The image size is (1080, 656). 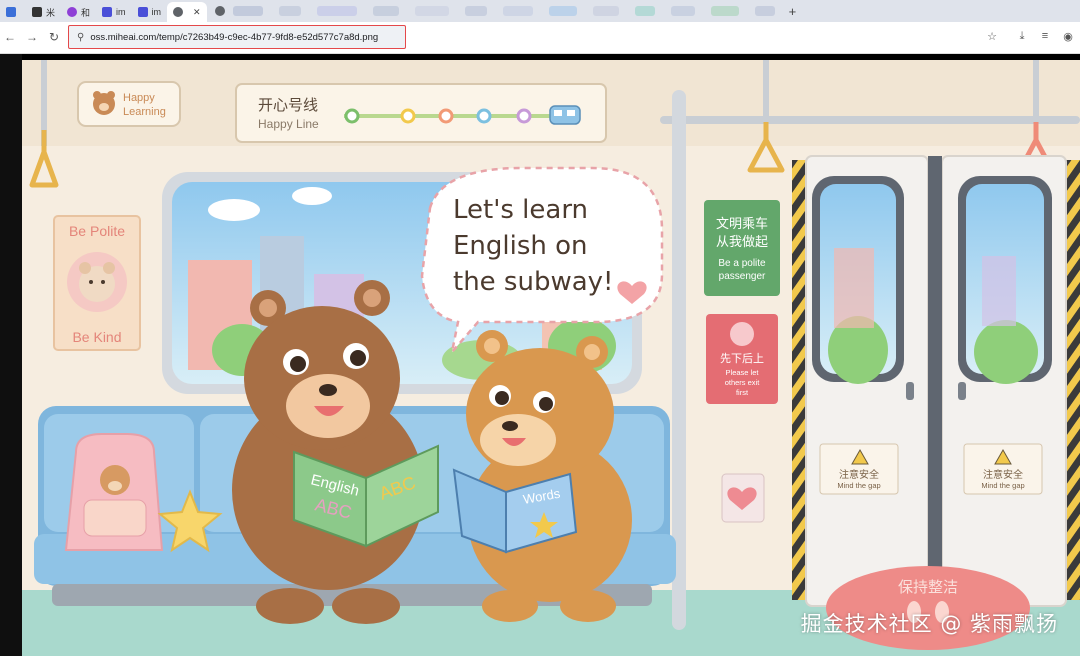 What do you see at coordinates (742, 224) in the screenshot?
I see `courtesy-cn-1: 文明乘车` at bounding box center [742, 224].